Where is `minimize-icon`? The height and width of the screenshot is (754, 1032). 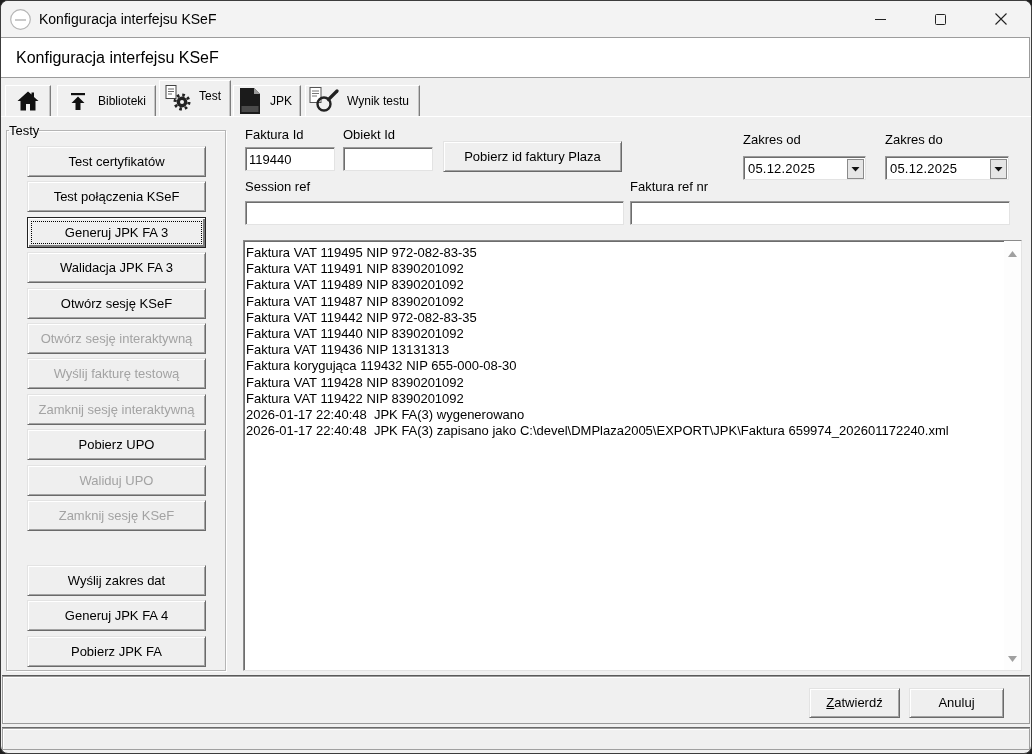
minimize-icon is located at coordinates (880, 19).